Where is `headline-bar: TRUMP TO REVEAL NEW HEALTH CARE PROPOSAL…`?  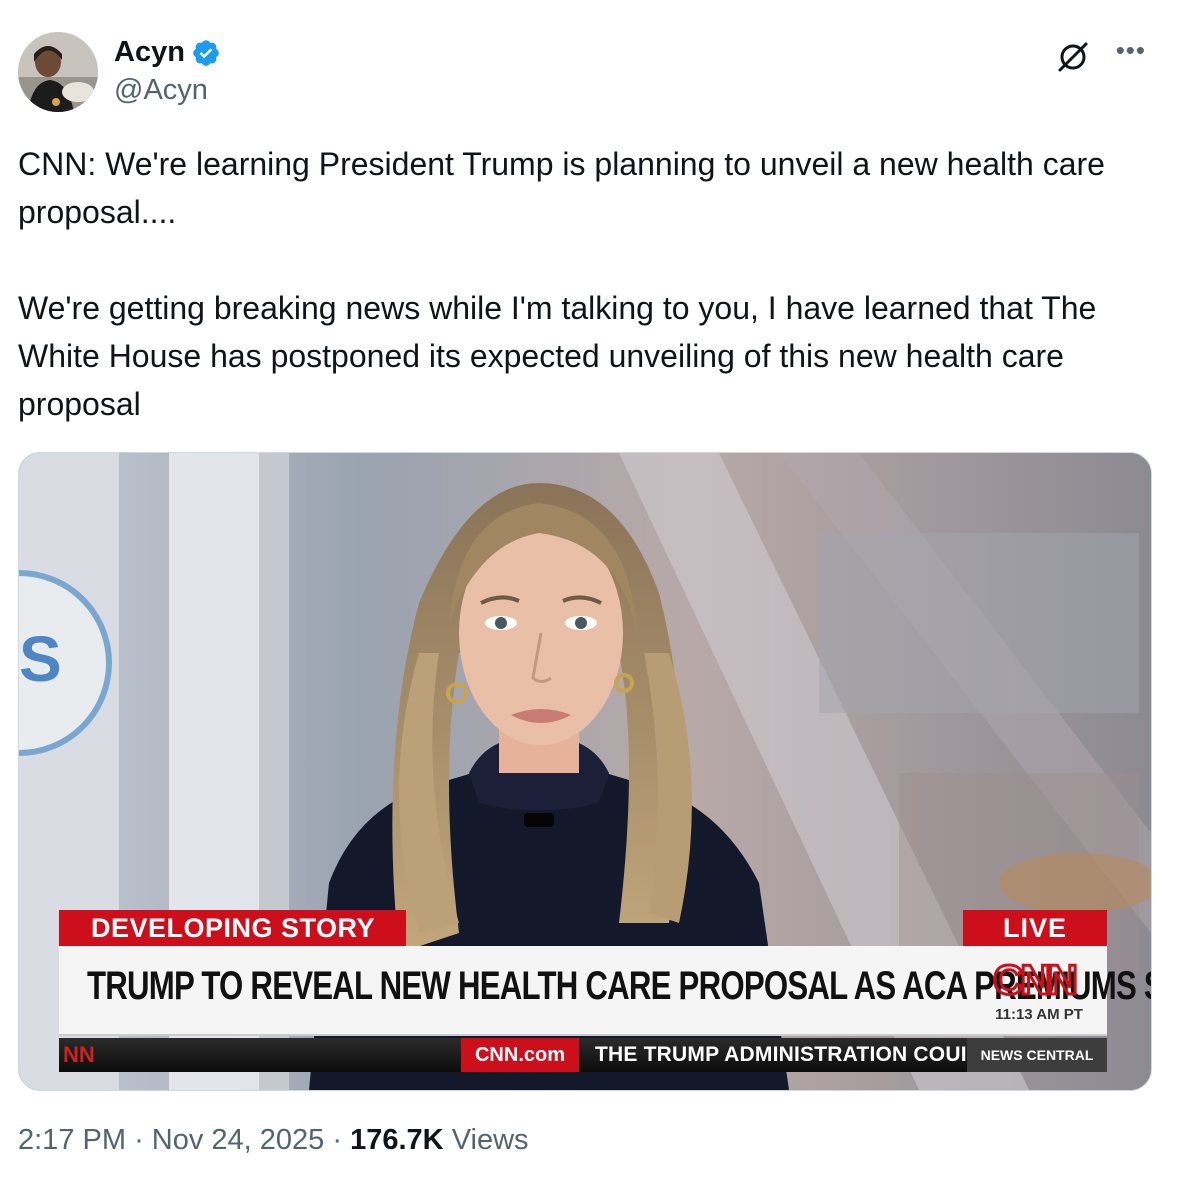
headline-bar: TRUMP TO REVEAL NEW HEALTH CARE PROPOSAL… is located at coordinates (605, 991).